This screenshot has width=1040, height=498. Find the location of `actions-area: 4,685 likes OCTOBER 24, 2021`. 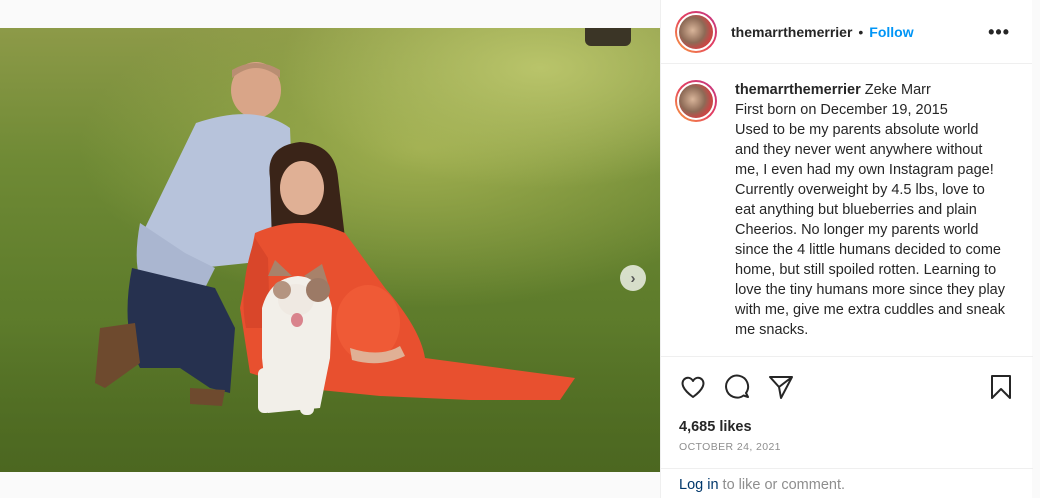

actions-area: 4,685 likes OCTOBER 24, 2021 is located at coordinates (847, 404).